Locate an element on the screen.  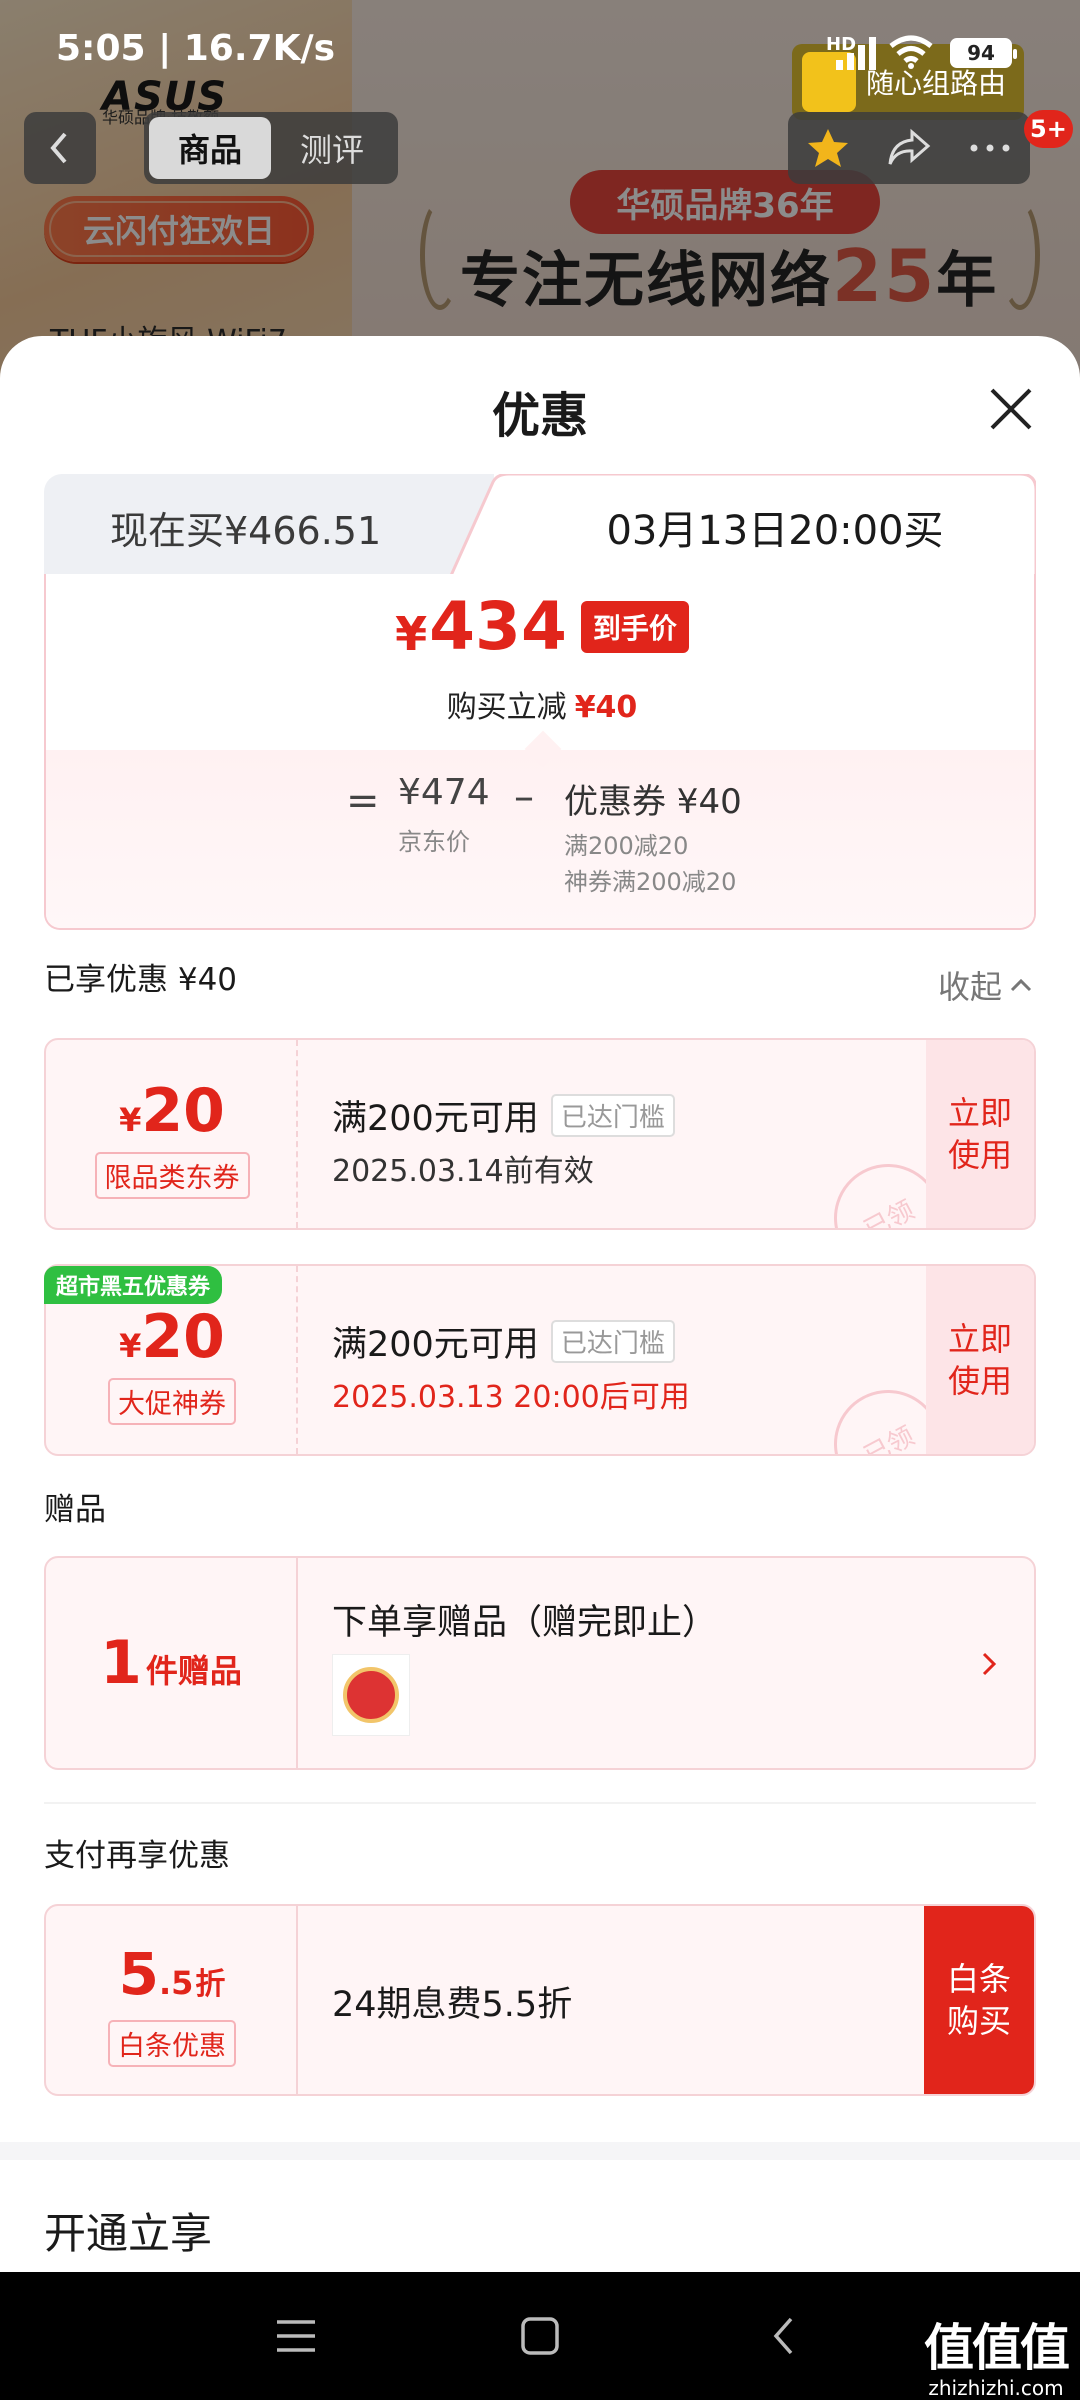
more-icon is located at coordinates (990, 148).